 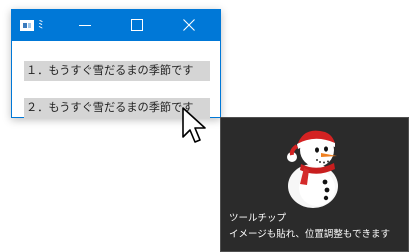 What do you see at coordinates (110, 107) in the screenshot?
I see `list-item-label: ２．もうすぐ雪だるまの季節です` at bounding box center [110, 107].